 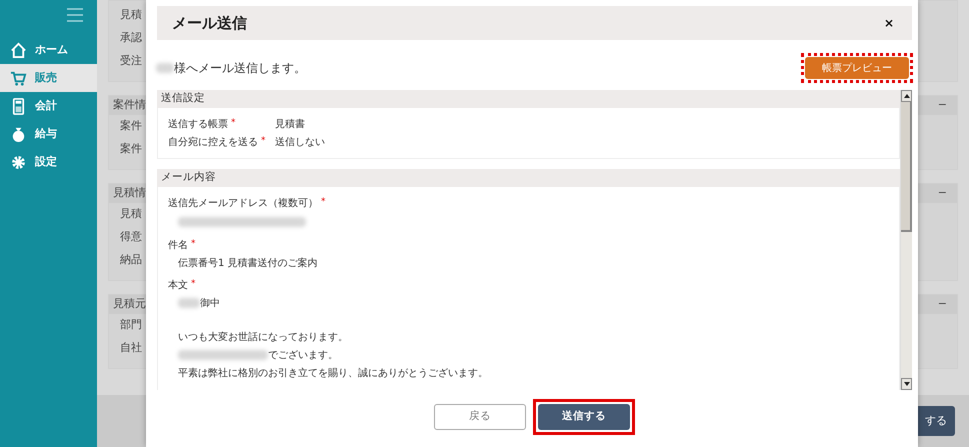 What do you see at coordinates (131, 61) in the screenshot?
I see `field-label: 受注` at bounding box center [131, 61].